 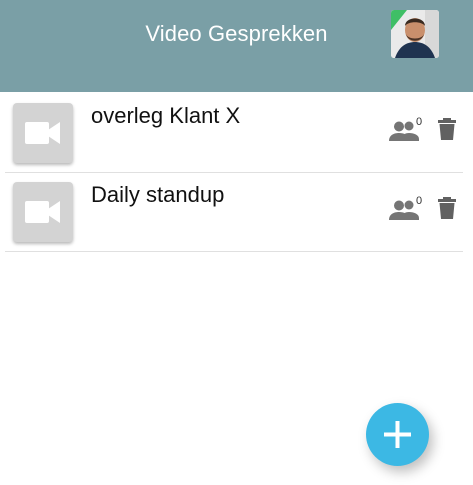 I want to click on conversation-title: overleg Klant X, so click(x=166, y=115).